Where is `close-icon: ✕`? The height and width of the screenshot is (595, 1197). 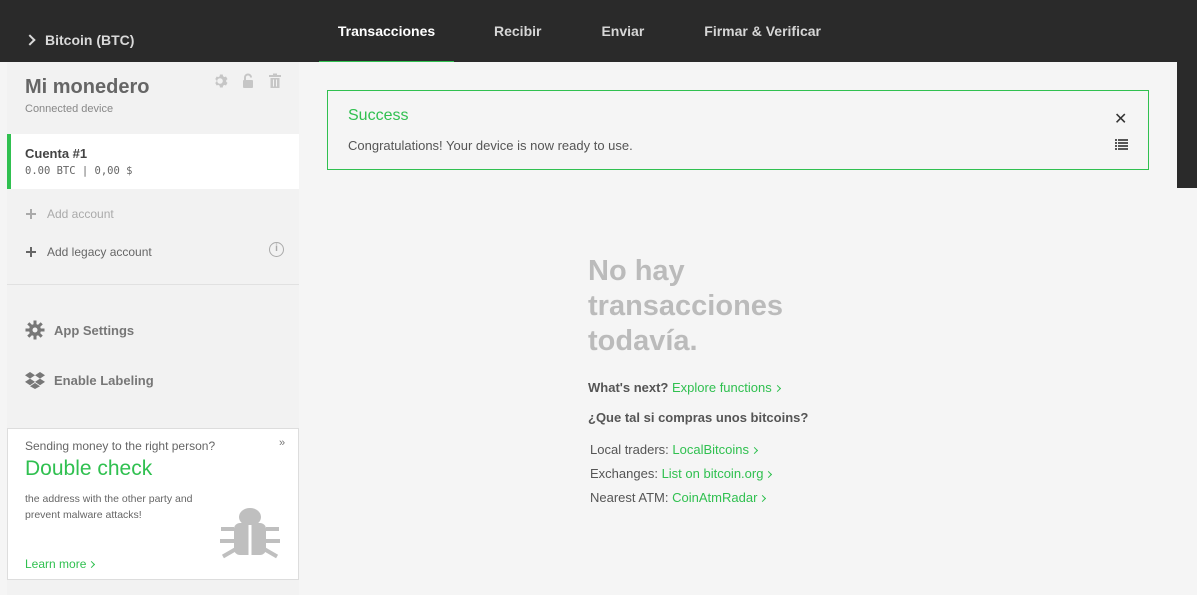 close-icon: ✕ is located at coordinates (1120, 119).